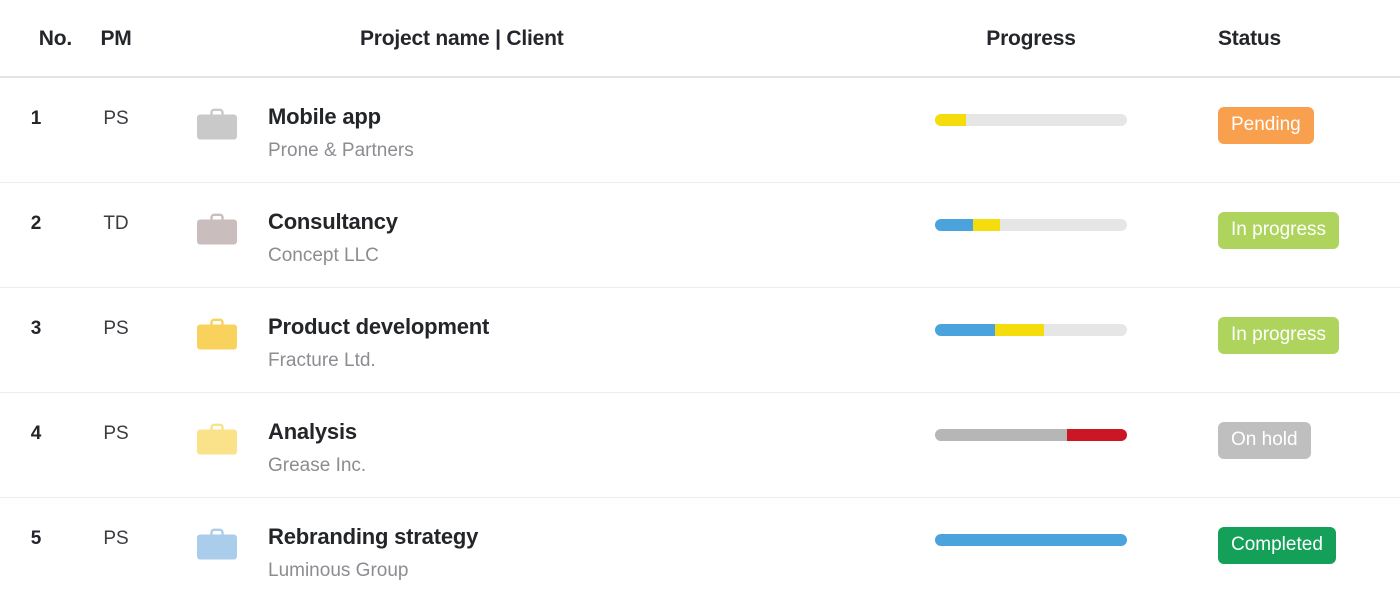 The image size is (1400, 603). Describe the element at coordinates (373, 553) in the screenshot. I see `project-text-block: Rebranding strategy Luminous Group` at that location.